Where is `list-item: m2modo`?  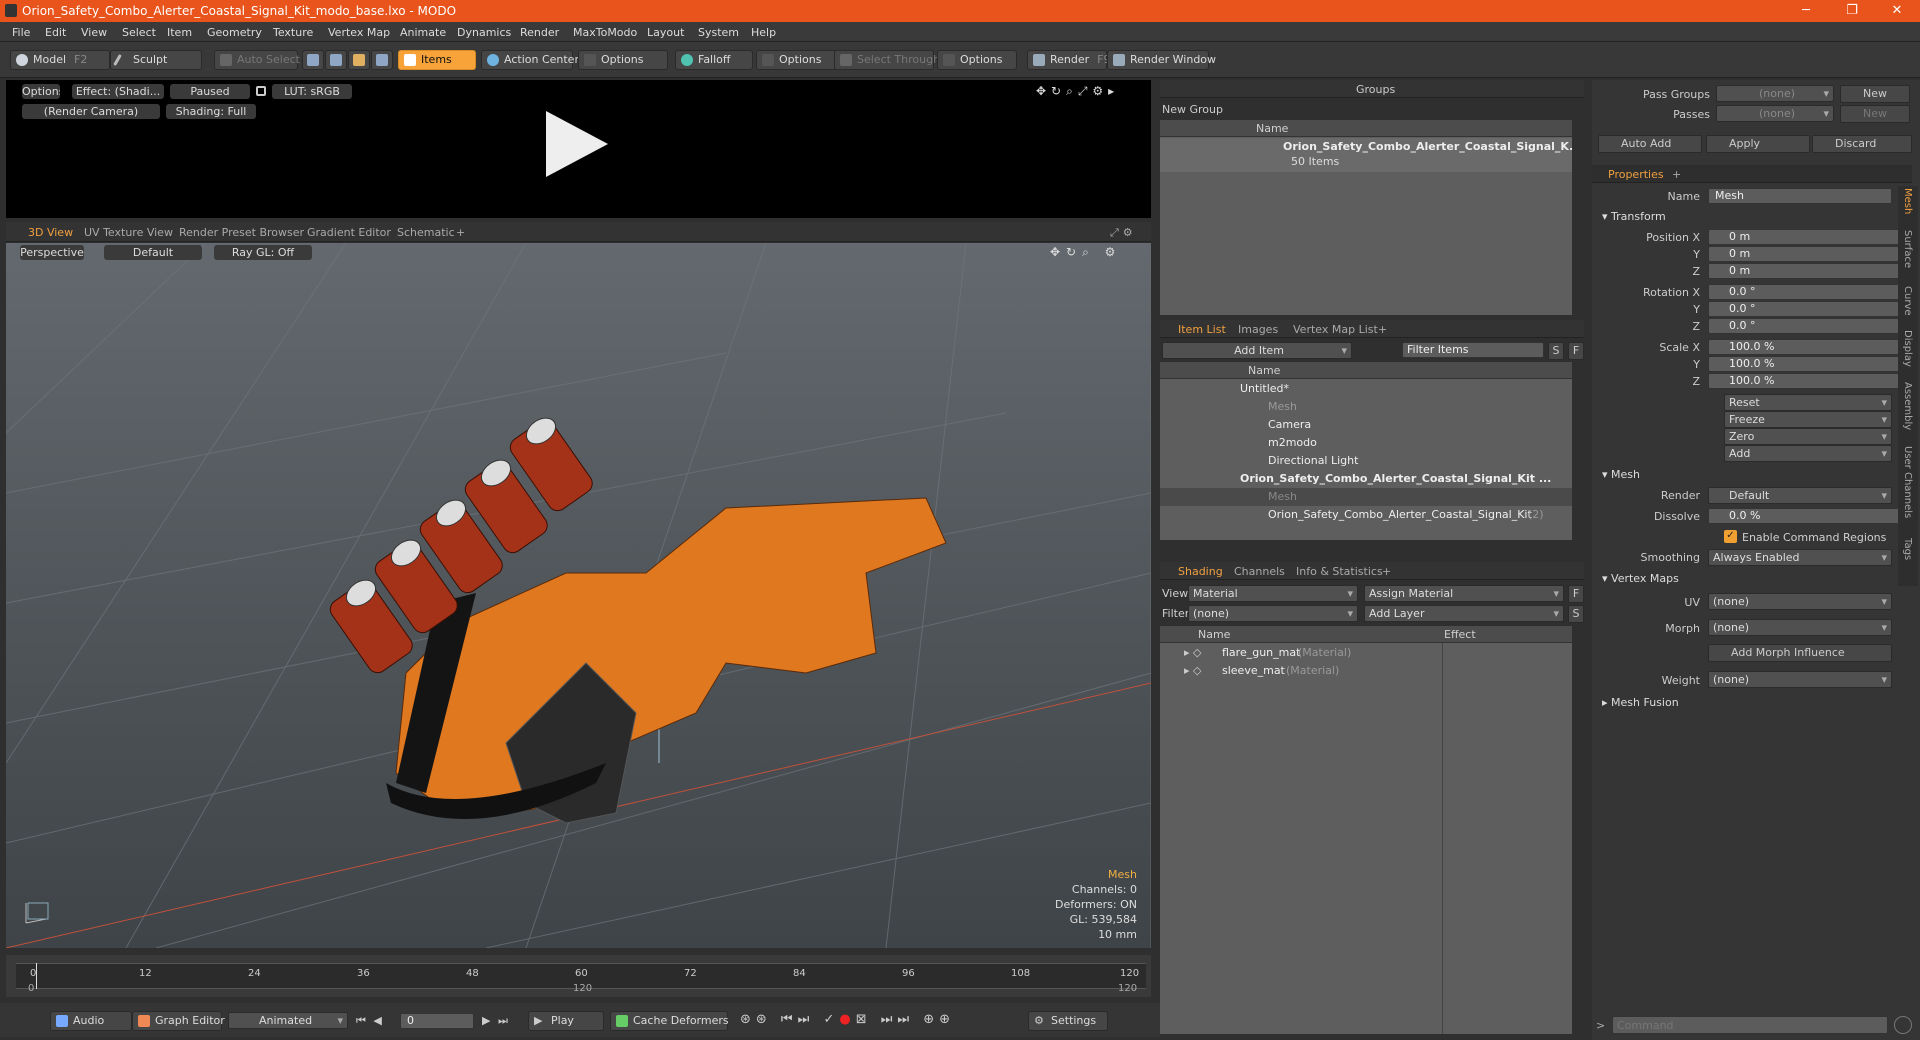
list-item: m2modo is located at coordinates (1366, 443).